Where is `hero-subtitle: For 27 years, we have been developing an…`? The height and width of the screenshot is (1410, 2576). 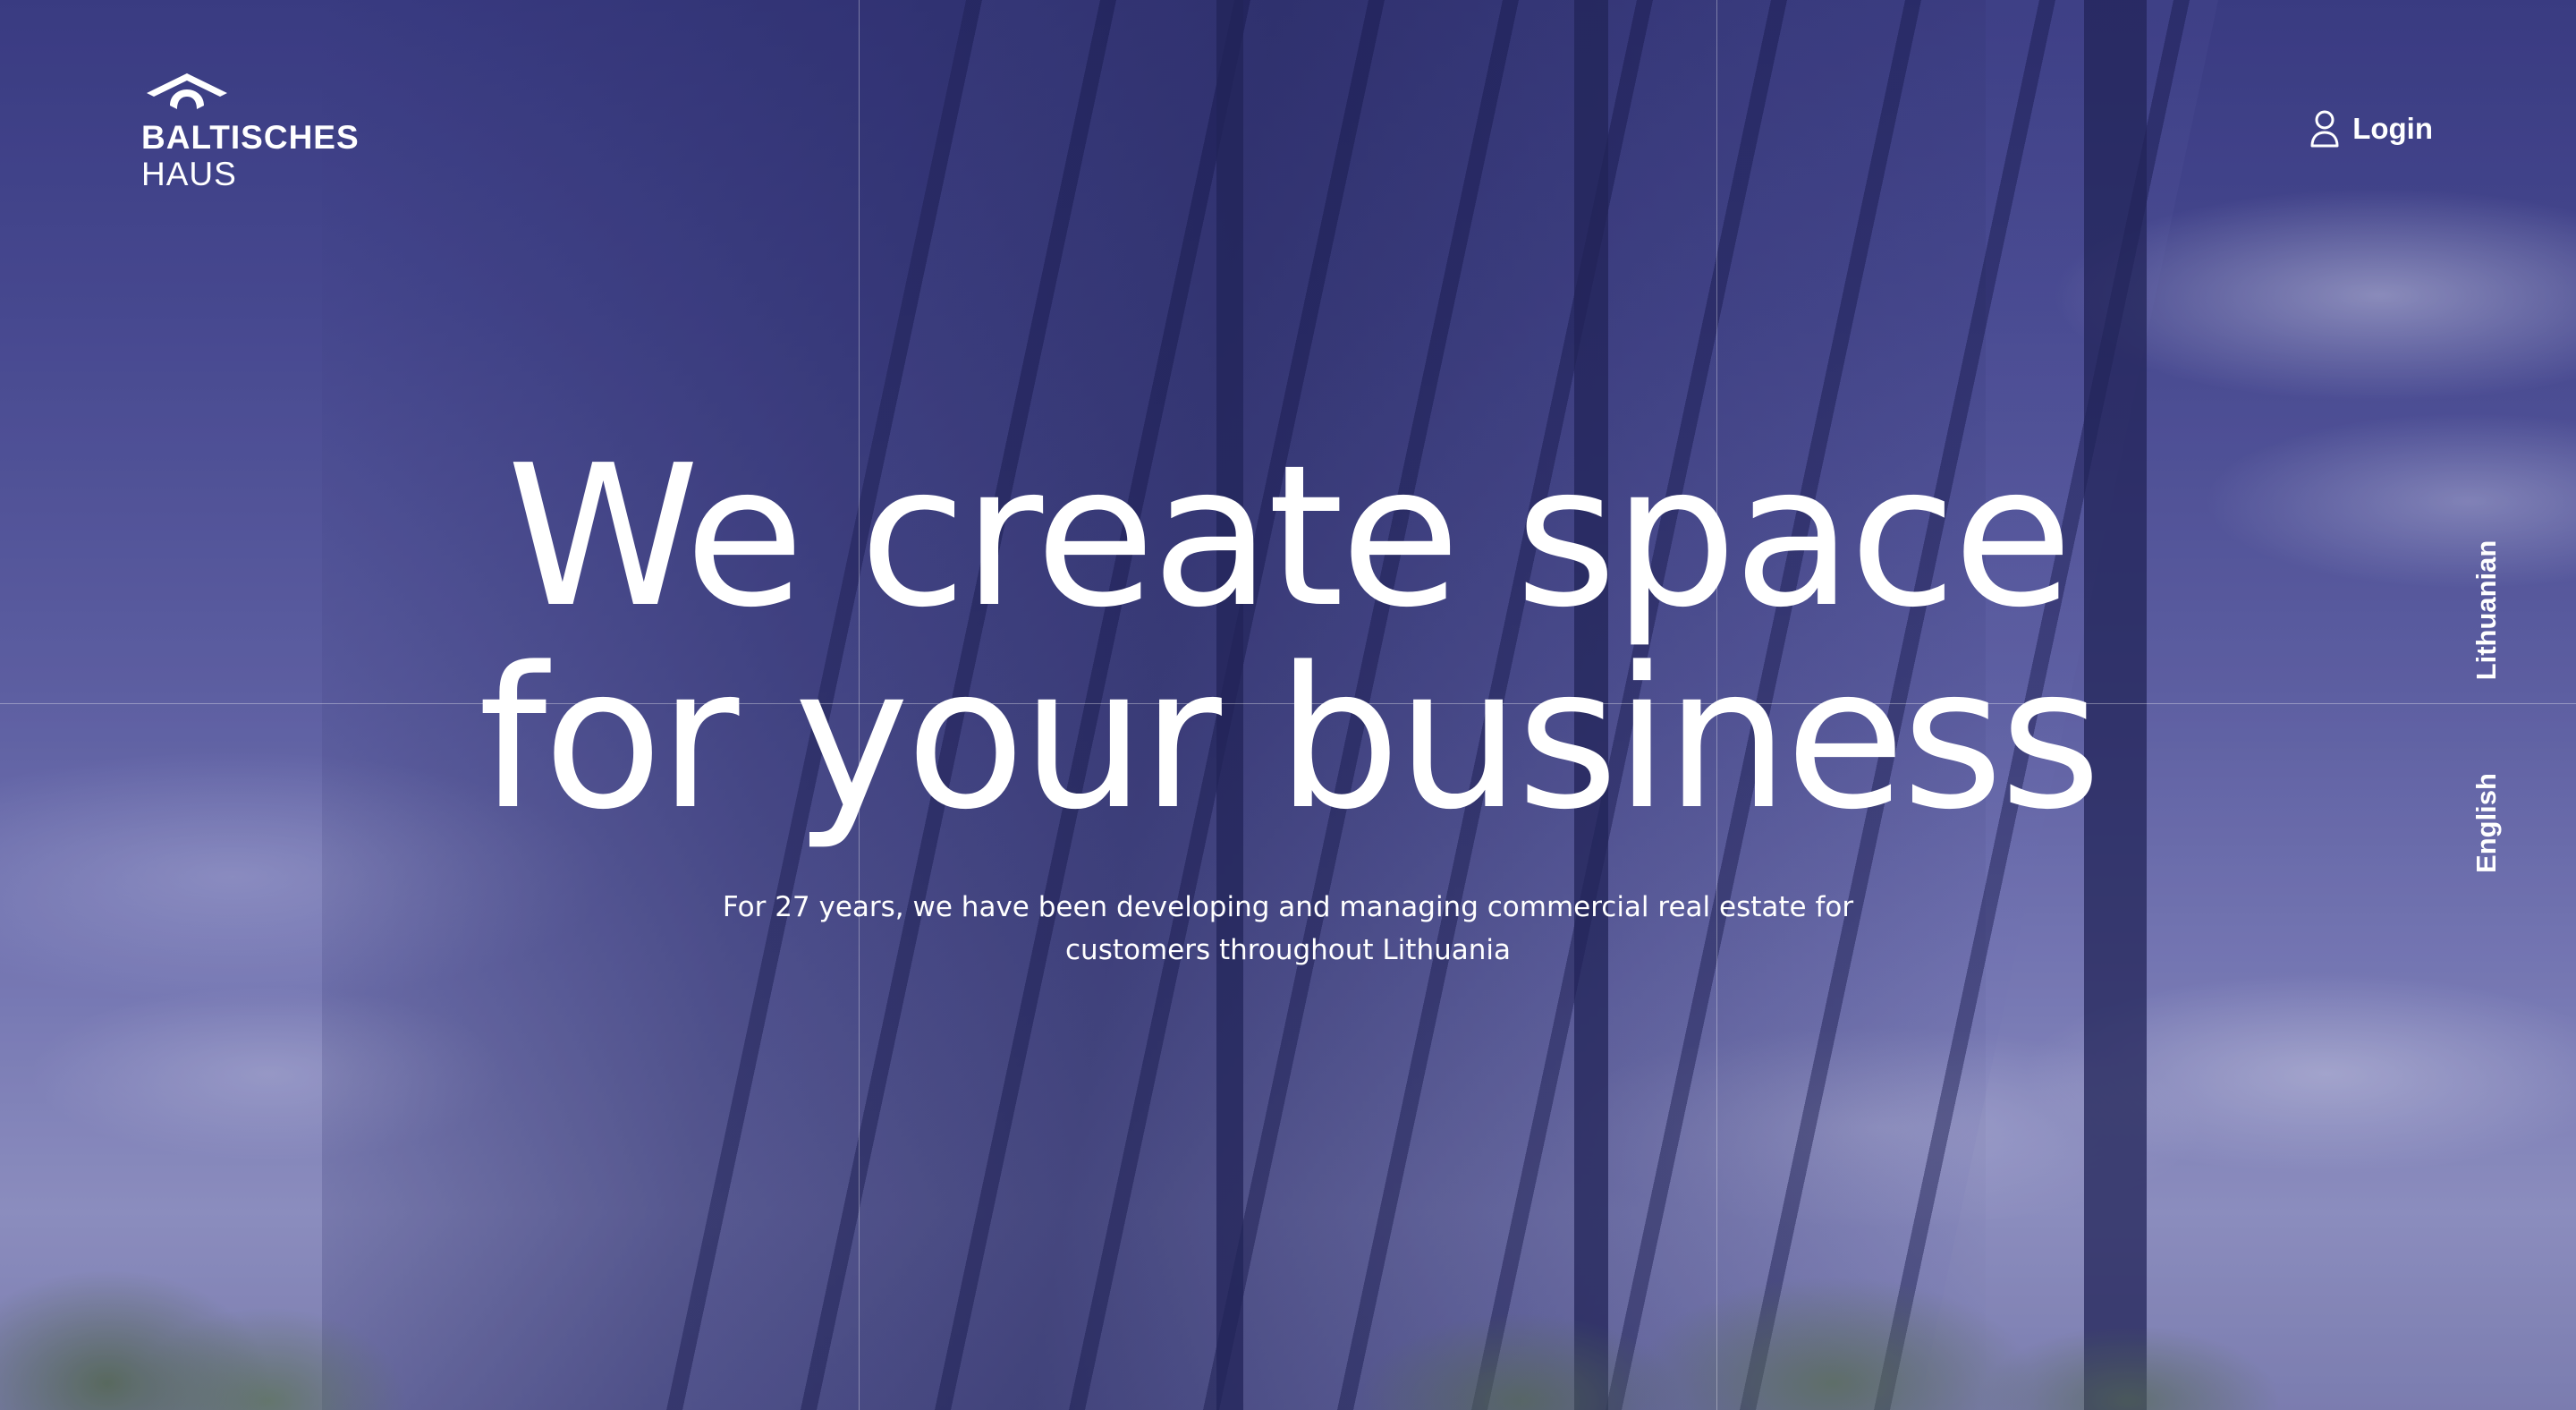 hero-subtitle: For 27 years, we have been developing an… is located at coordinates (1288, 928).